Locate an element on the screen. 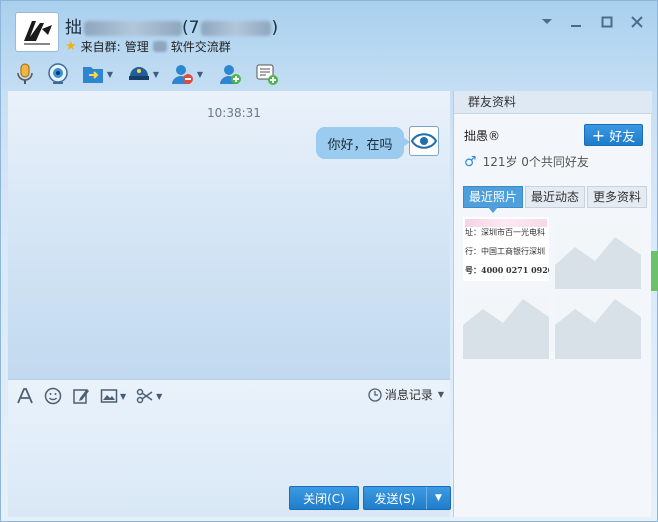  dropdown-arrow-icon is located at coordinates (547, 22).